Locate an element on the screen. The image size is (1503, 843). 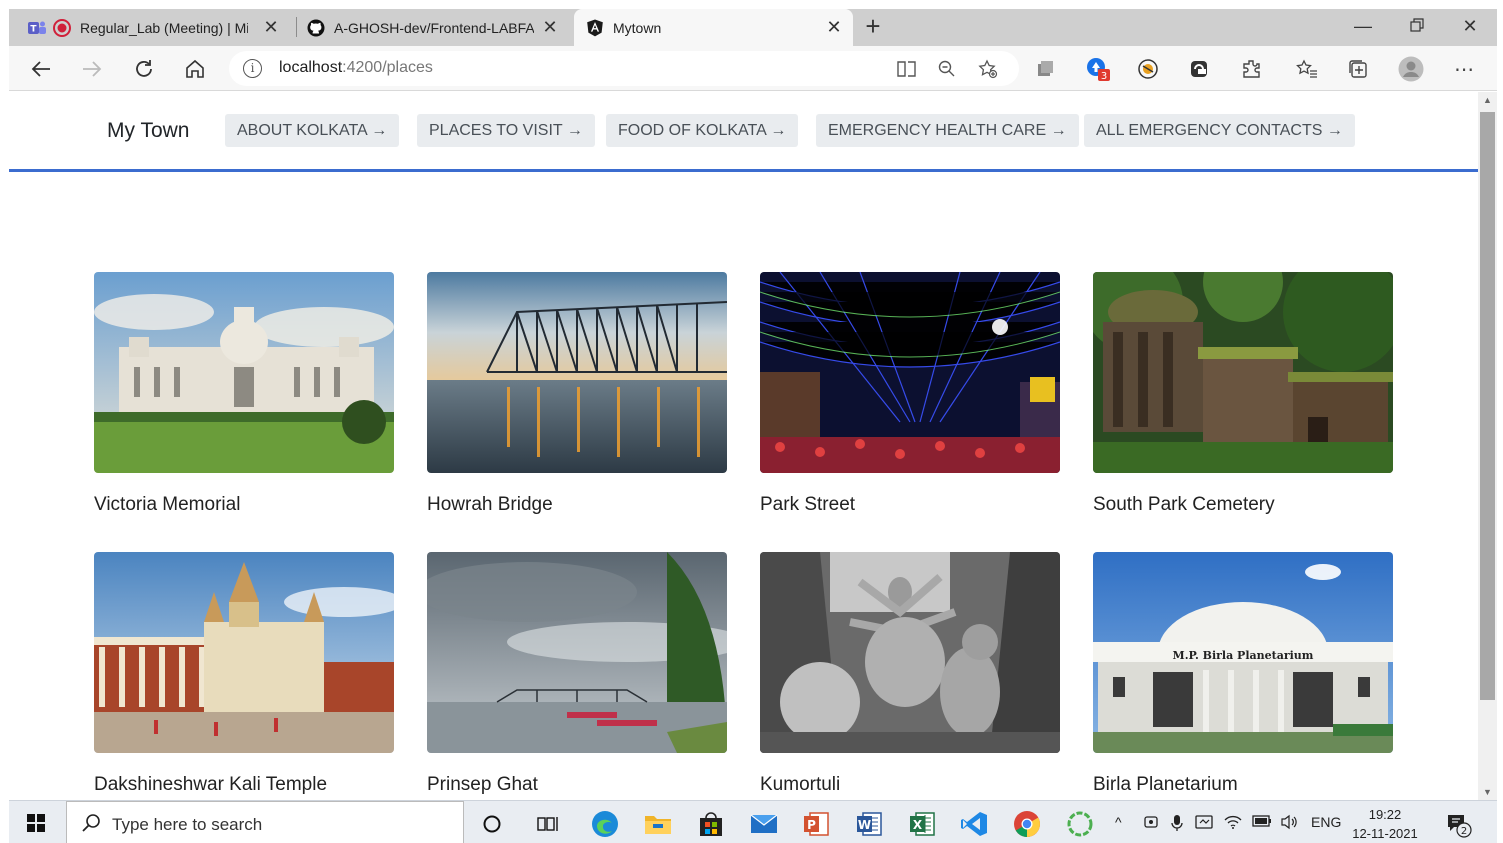
input-language-indicator: ENG is located at coordinates (1326, 822).